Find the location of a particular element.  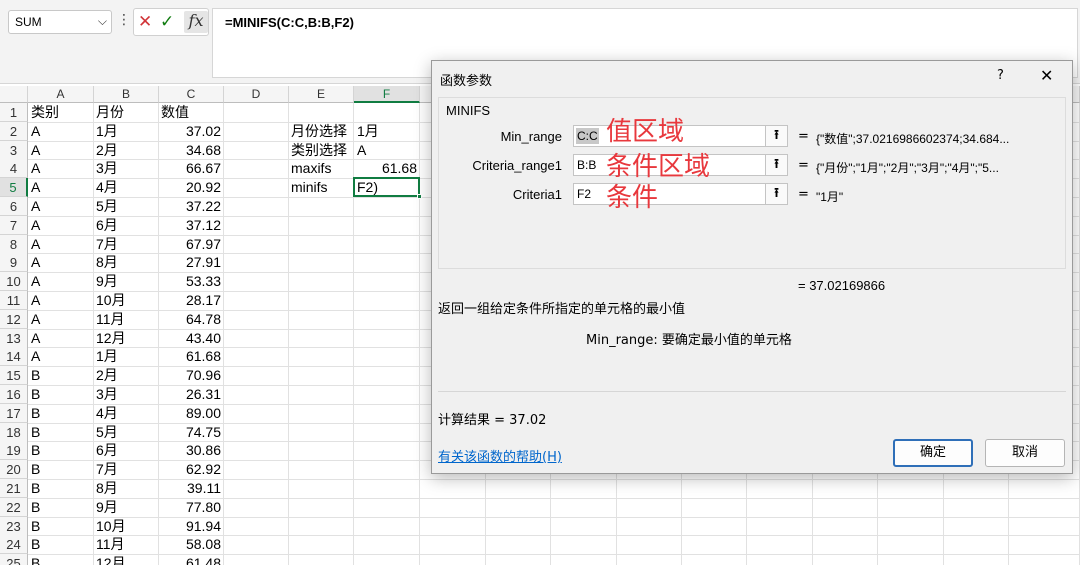

row-header: 22 is located at coordinates (14, 507).